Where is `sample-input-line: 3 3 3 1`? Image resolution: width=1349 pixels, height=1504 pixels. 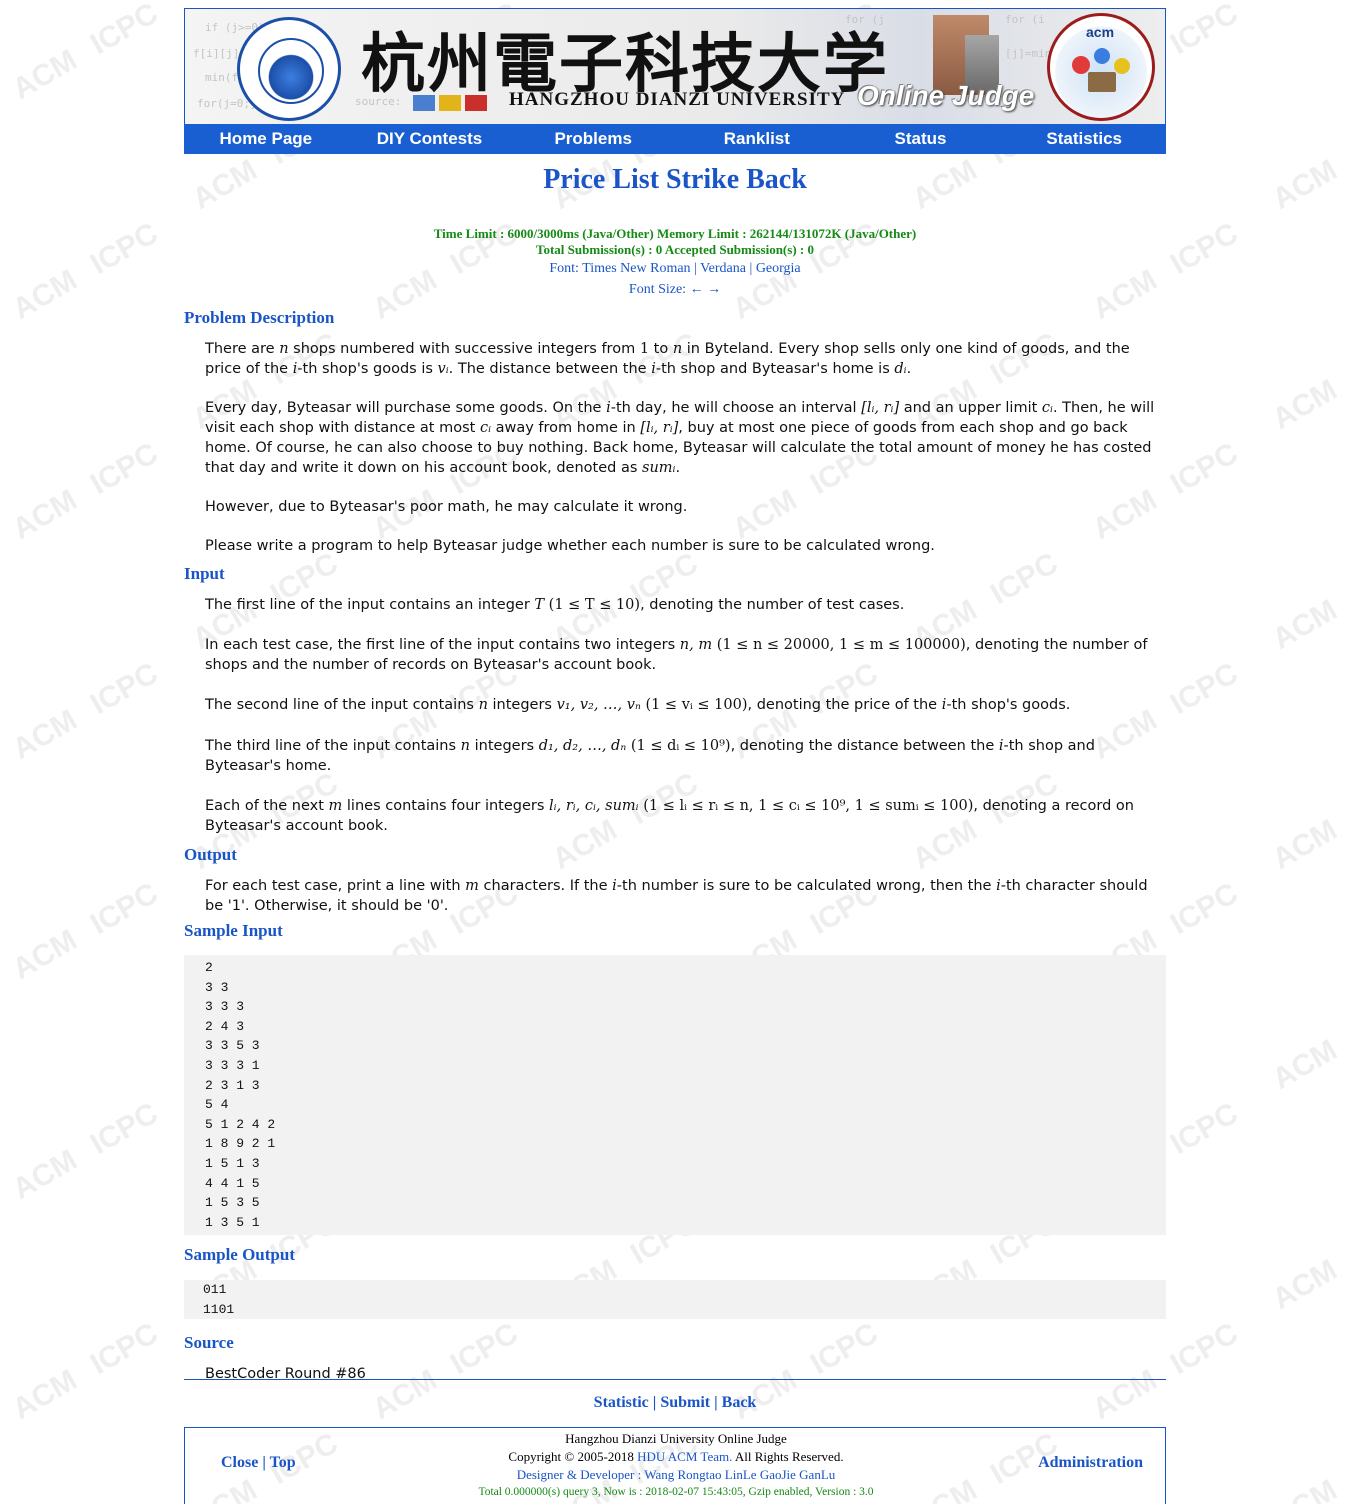 sample-input-line: 3 3 3 1 is located at coordinates (232, 1065).